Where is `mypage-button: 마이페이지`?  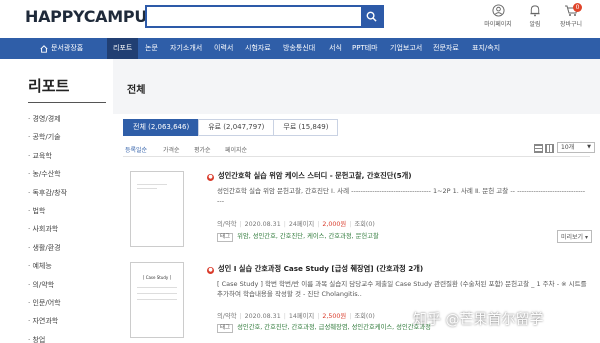 mypage-button: 마이페이지 is located at coordinates (498, 16).